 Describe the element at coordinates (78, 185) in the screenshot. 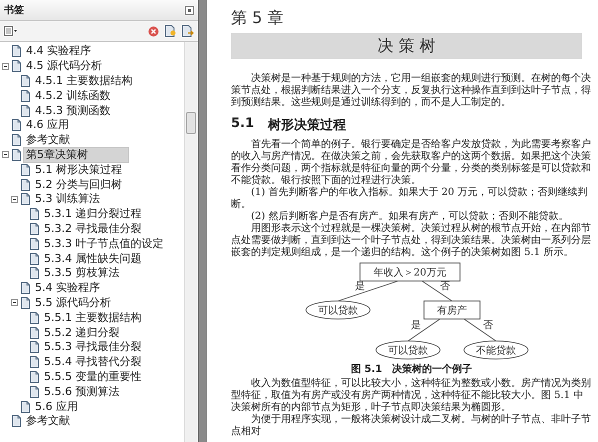

I see `bookmark-item: 5.2 分类与回归树` at that location.